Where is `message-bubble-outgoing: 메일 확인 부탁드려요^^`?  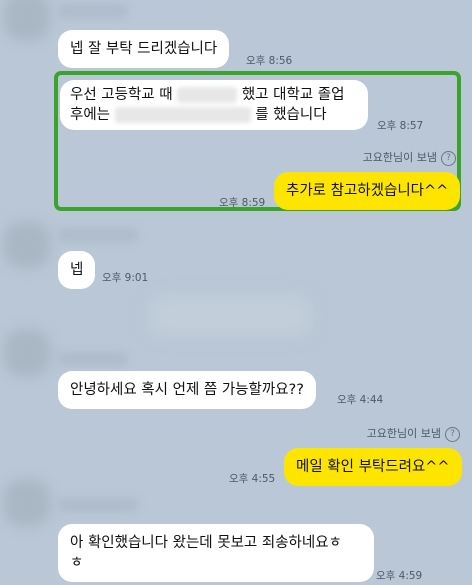 message-bubble-outgoing: 메일 확인 부탁드려요^^ is located at coordinates (373, 467).